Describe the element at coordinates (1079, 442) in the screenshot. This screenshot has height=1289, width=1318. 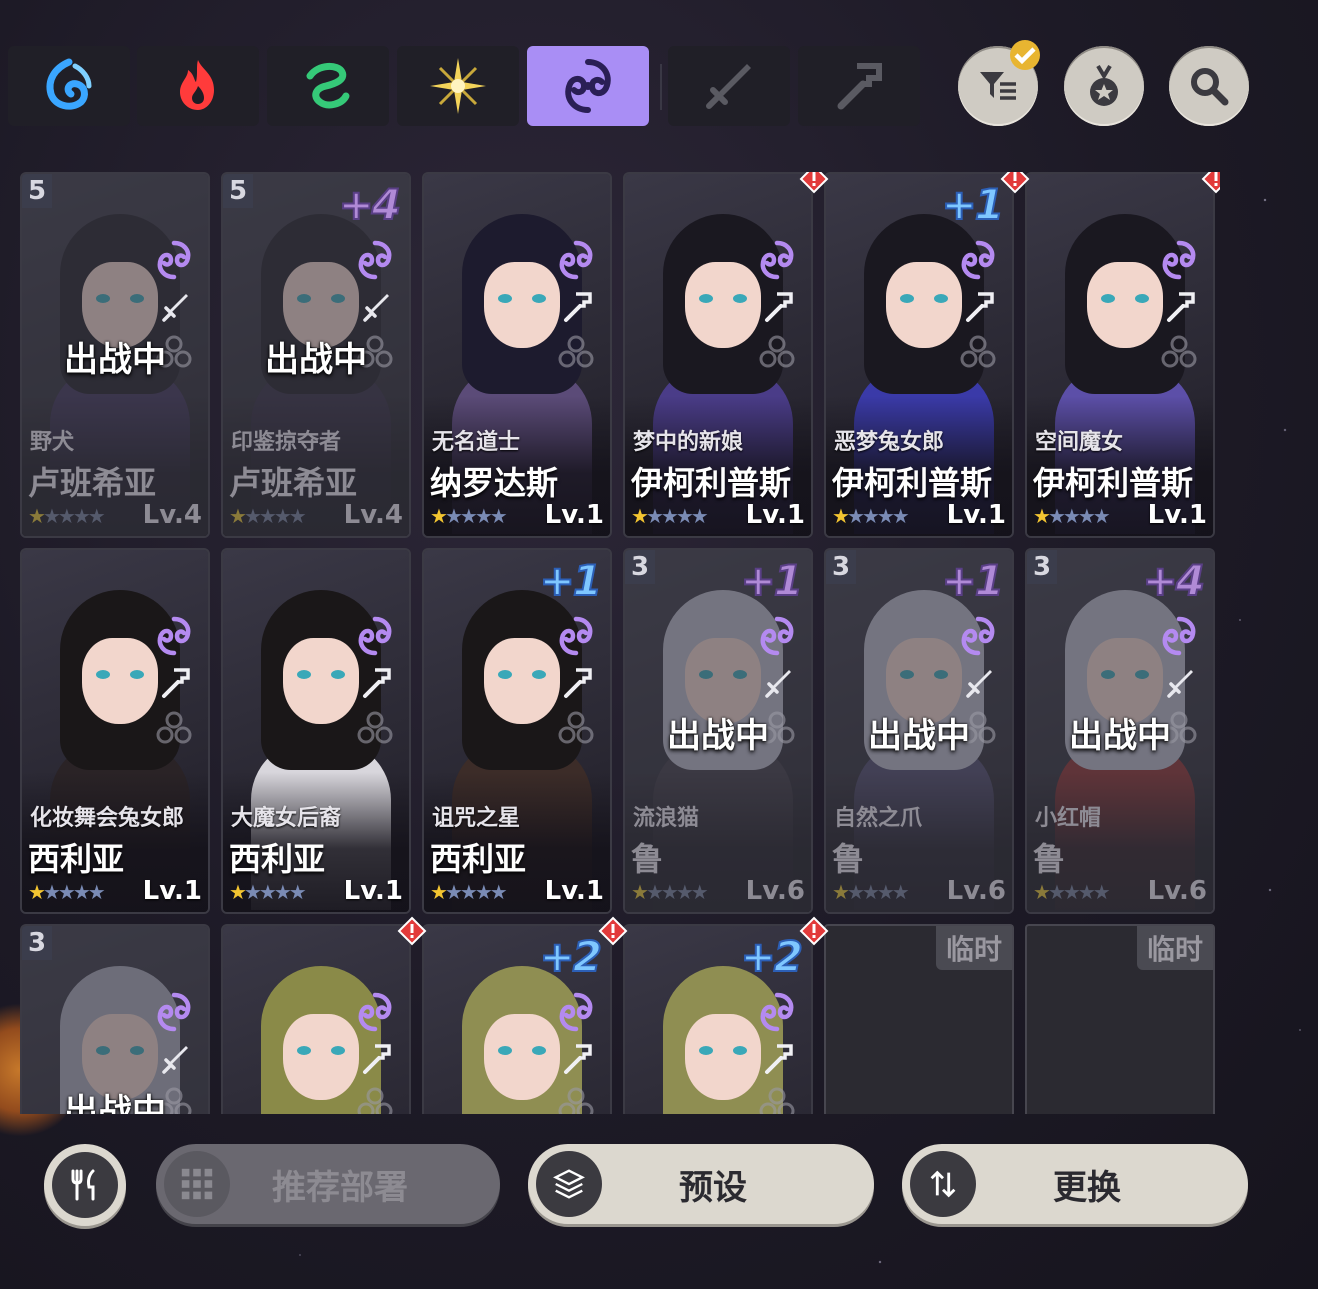
I see `character-title: 空间魔女` at that location.